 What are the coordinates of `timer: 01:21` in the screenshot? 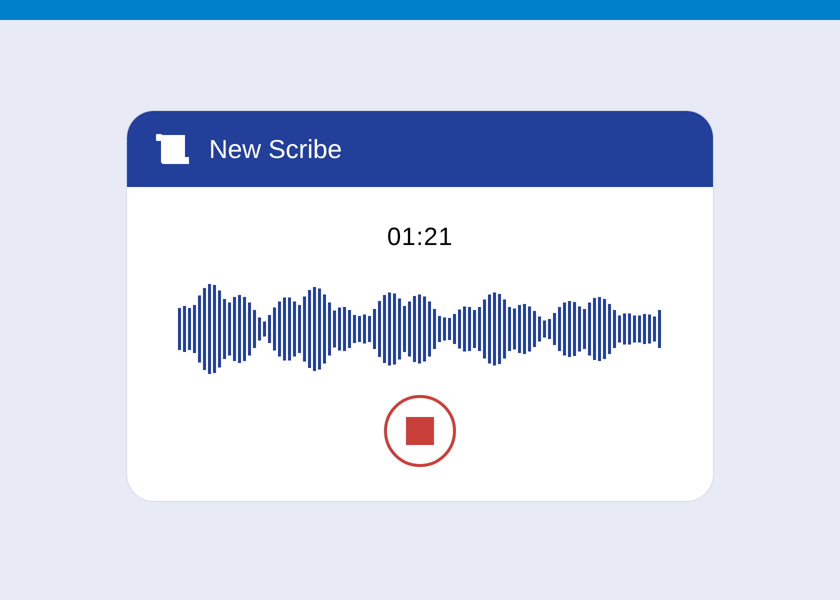 It's located at (420, 237).